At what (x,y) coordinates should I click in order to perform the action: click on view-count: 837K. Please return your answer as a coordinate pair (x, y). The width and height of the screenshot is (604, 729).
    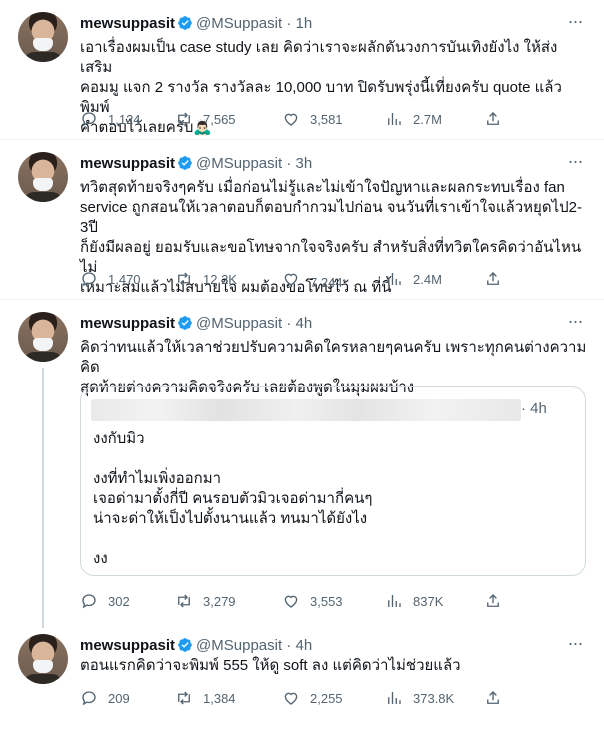
    Looking at the image, I should click on (428, 601).